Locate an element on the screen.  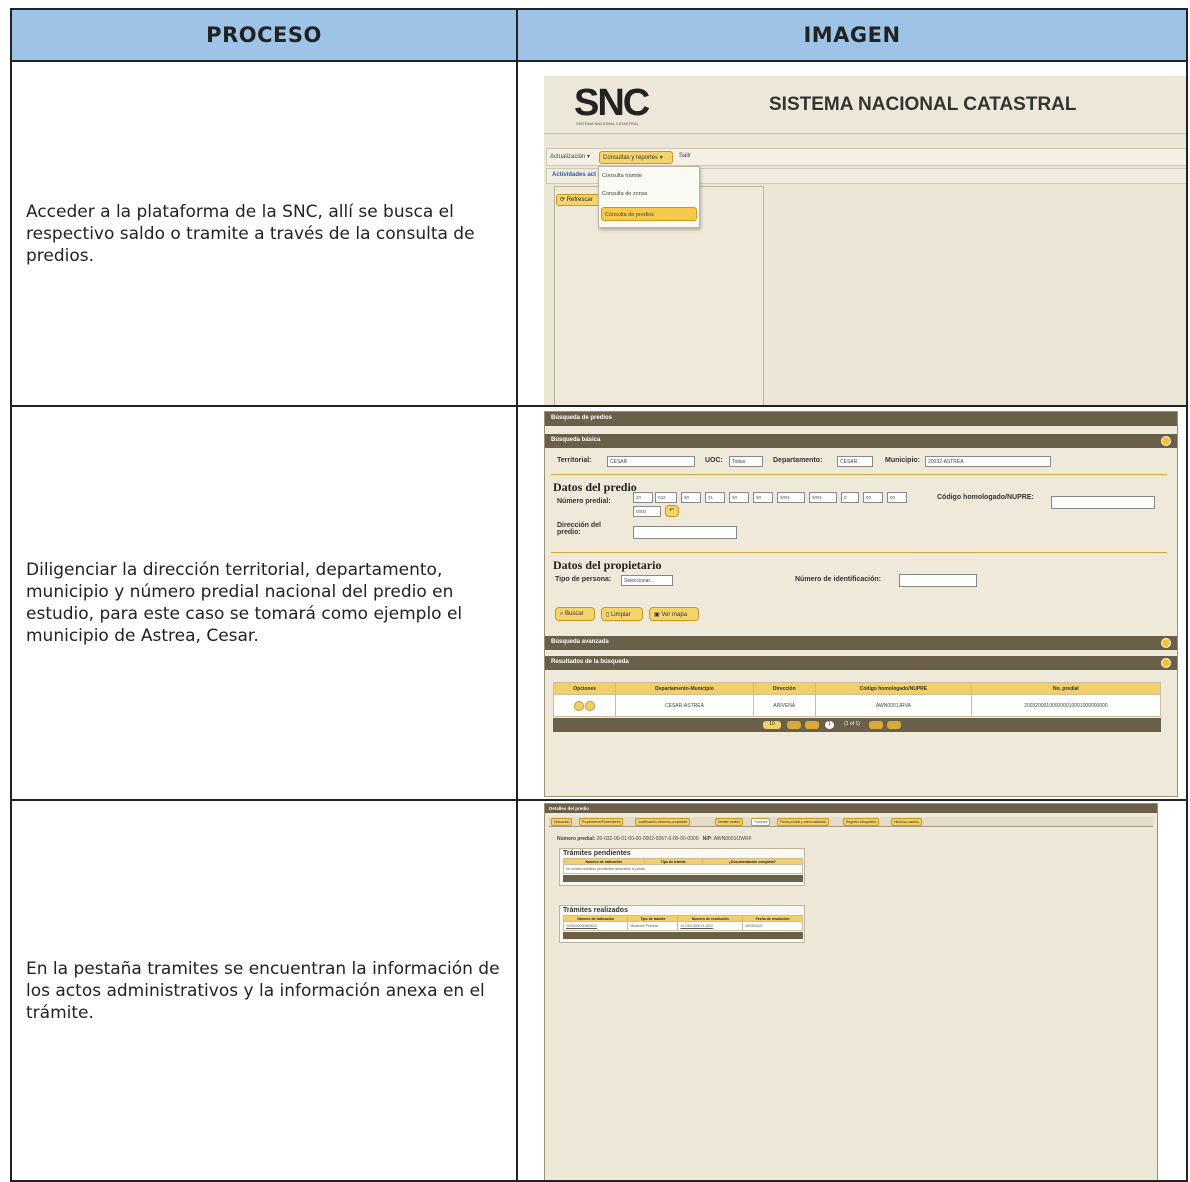
datos-predio-heading: Datos del predio is located at coordinates (595, 487).